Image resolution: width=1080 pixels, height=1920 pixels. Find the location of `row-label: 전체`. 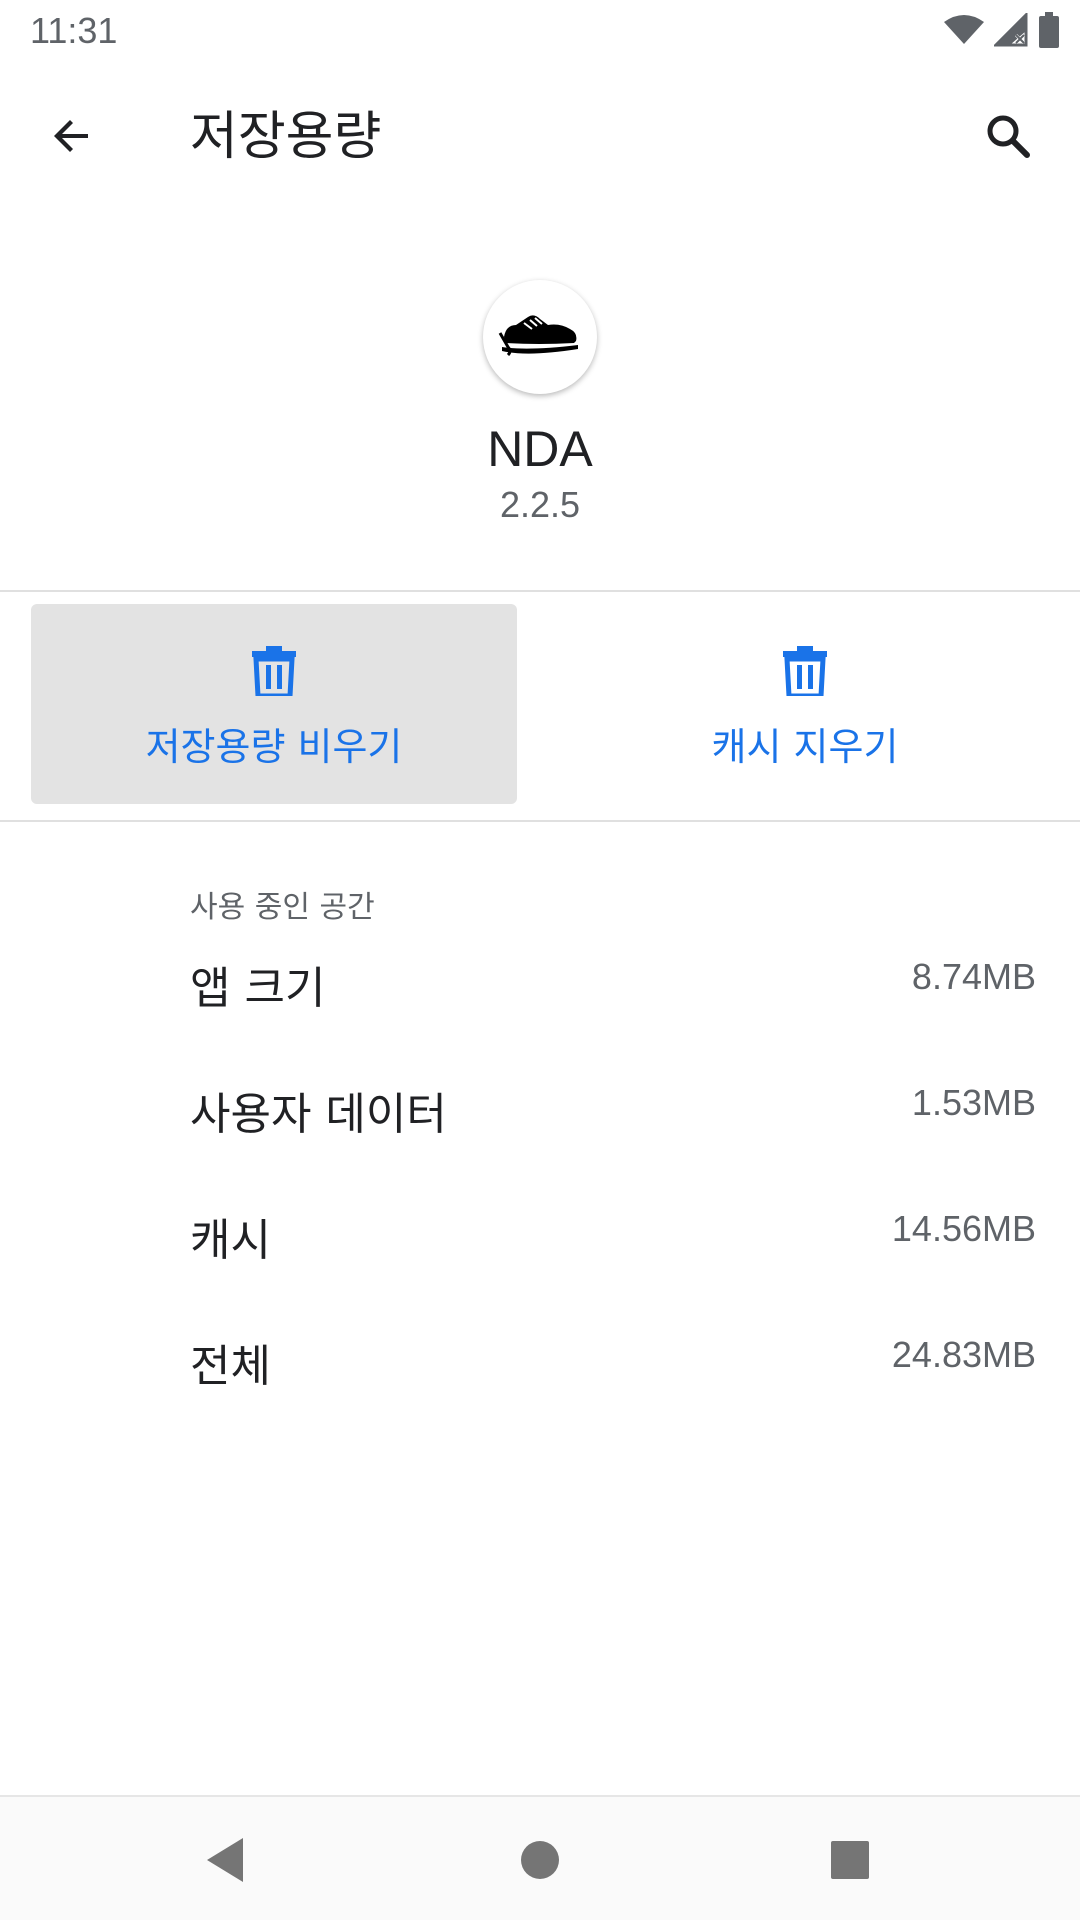

row-label: 전체 is located at coordinates (230, 1366).